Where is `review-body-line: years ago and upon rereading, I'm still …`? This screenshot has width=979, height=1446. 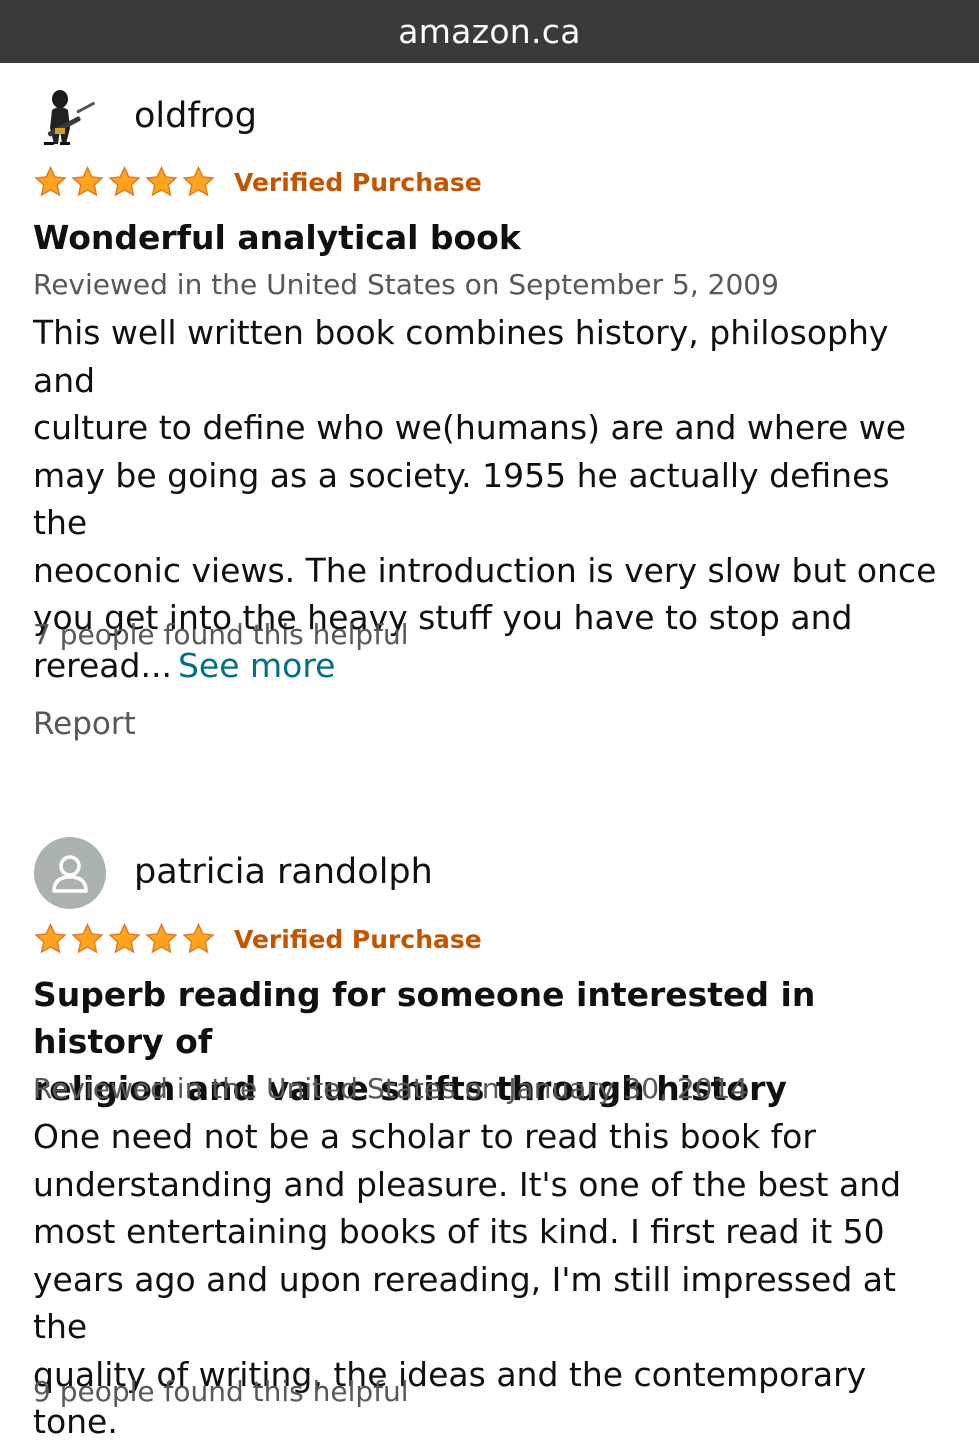
review-body-line: years ago and upon rereading, I'm still … is located at coordinates (464, 1303).